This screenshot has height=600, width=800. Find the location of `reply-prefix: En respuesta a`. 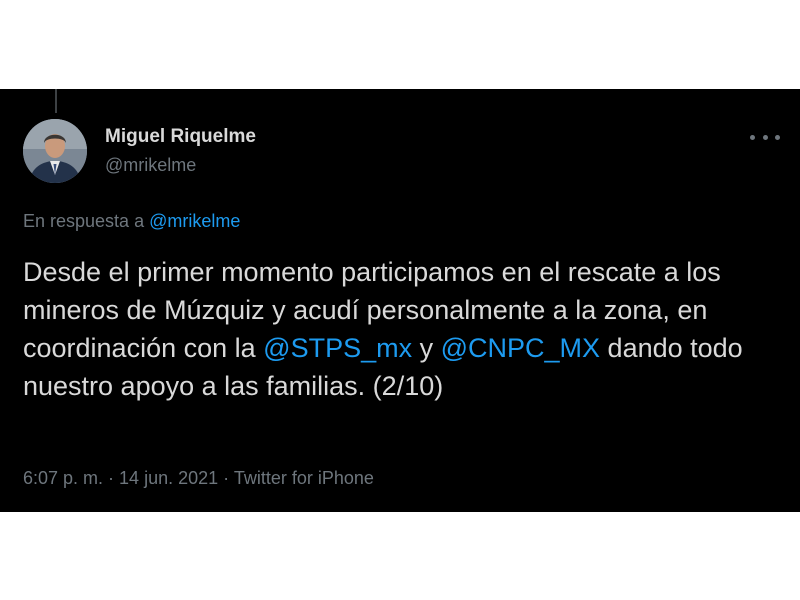

reply-prefix: En respuesta a is located at coordinates (84, 221).